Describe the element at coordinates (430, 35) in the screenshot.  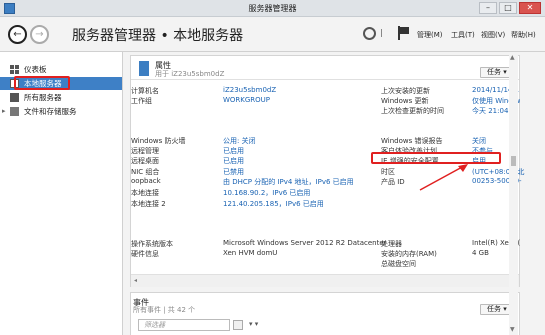
I see `menu-manage: 管理(M)` at that location.